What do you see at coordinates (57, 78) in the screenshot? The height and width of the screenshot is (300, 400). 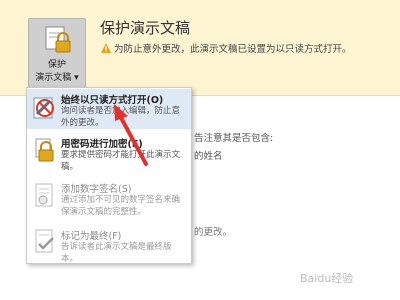 I see `protect-button-label-2: 演示文稿 ▾` at bounding box center [57, 78].